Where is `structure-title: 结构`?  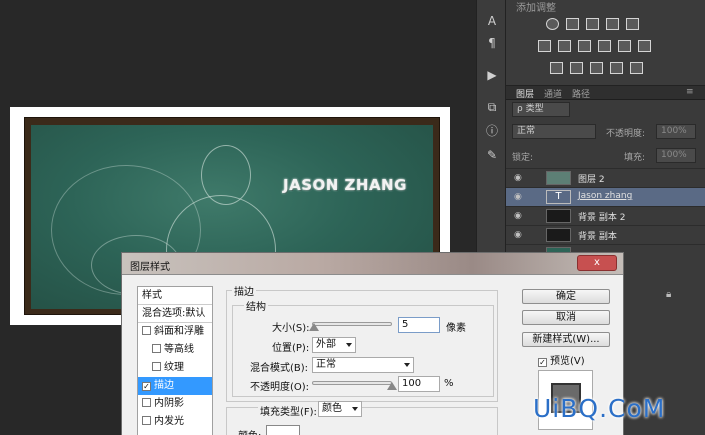
structure-title: 结构 is located at coordinates (256, 305).